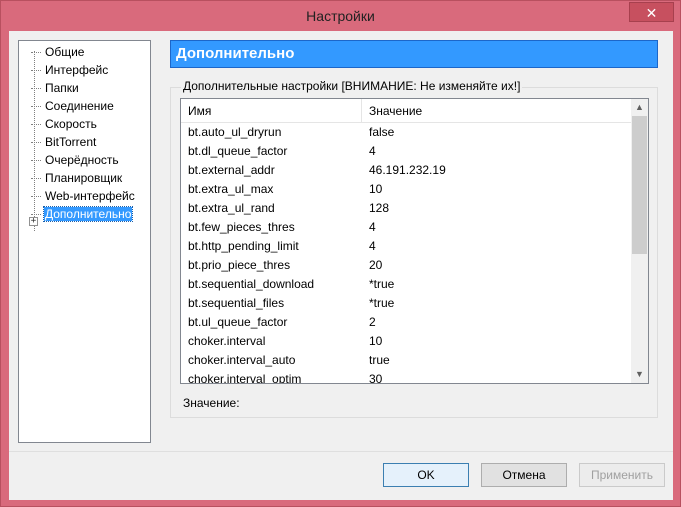 This screenshot has width=681, height=507. I want to click on tree-item-advanced: Дополнительно, so click(82, 214).